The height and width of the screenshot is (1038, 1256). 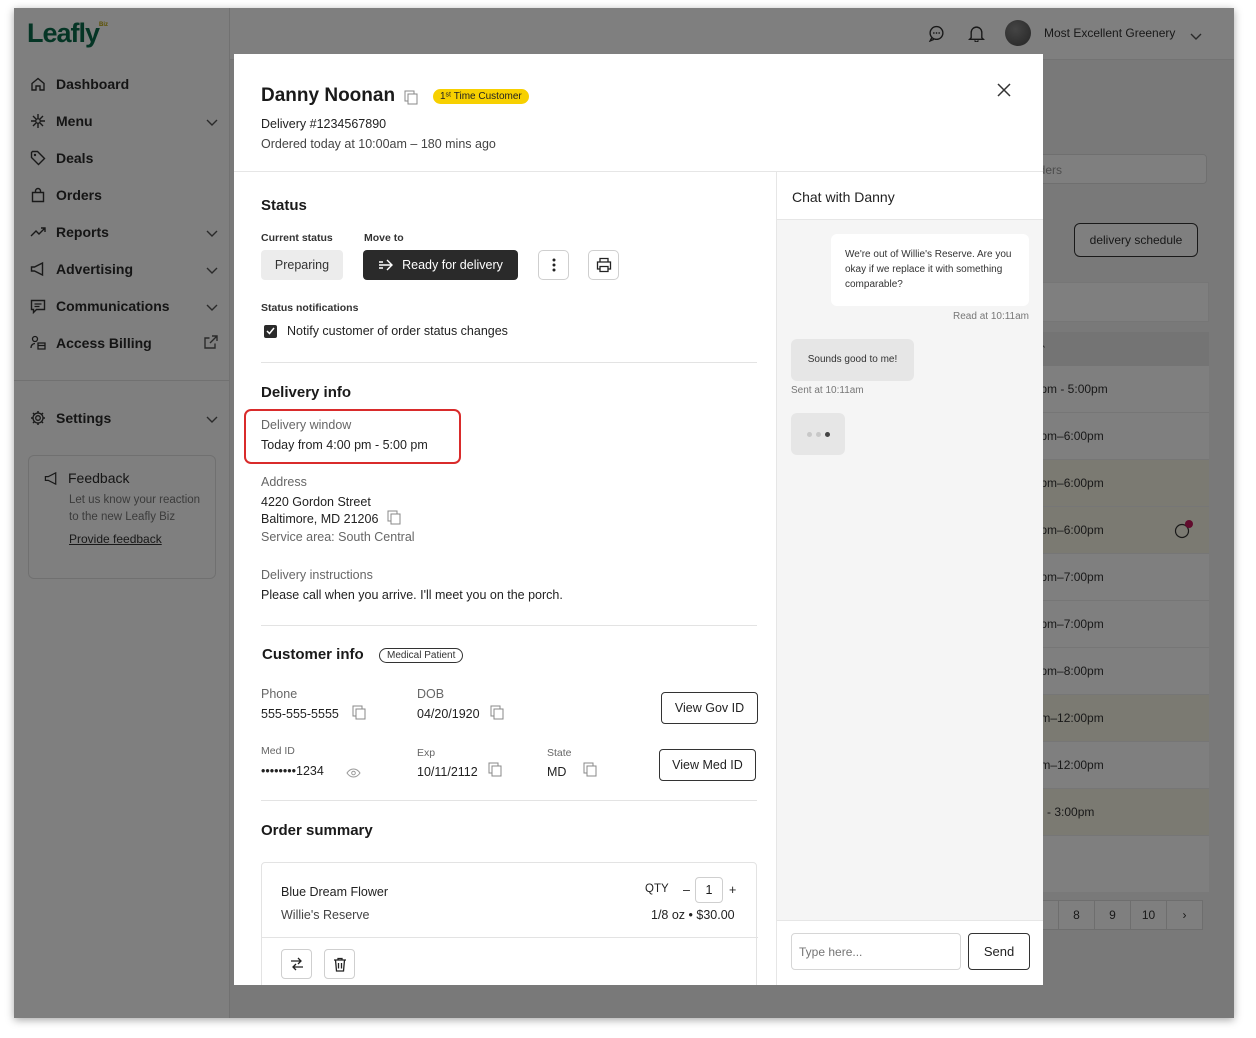 What do you see at coordinates (559, 753) in the screenshot?
I see `state-label: State` at bounding box center [559, 753].